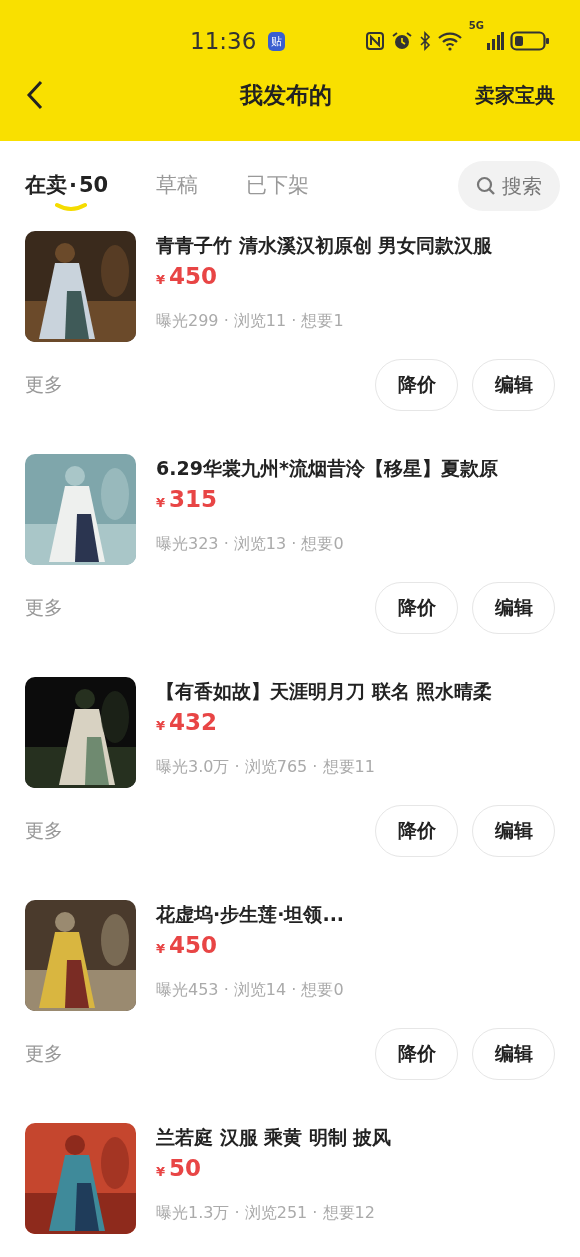  I want to click on item-stats: 曝光453 · 浏览14 · 想要0, so click(250, 990).